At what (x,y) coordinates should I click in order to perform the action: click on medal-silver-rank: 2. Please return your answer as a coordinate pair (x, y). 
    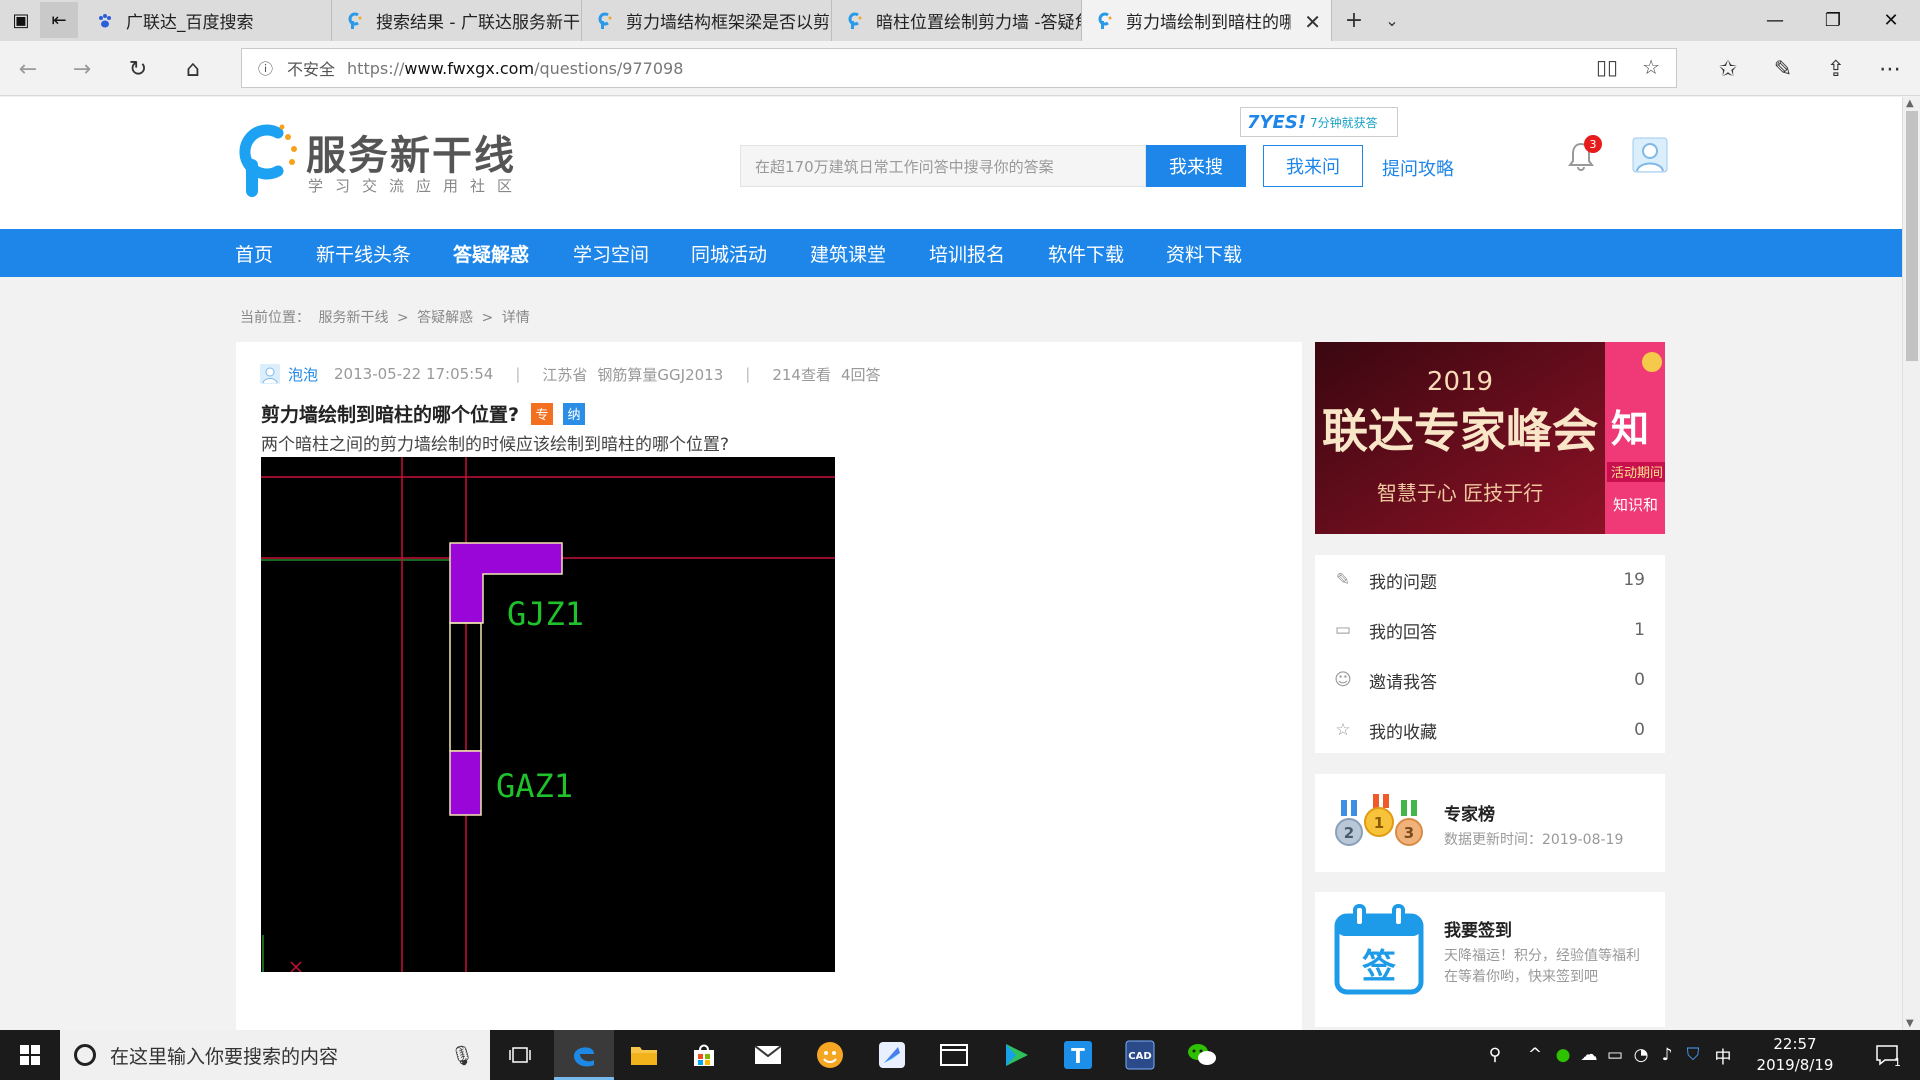
    Looking at the image, I should click on (1349, 833).